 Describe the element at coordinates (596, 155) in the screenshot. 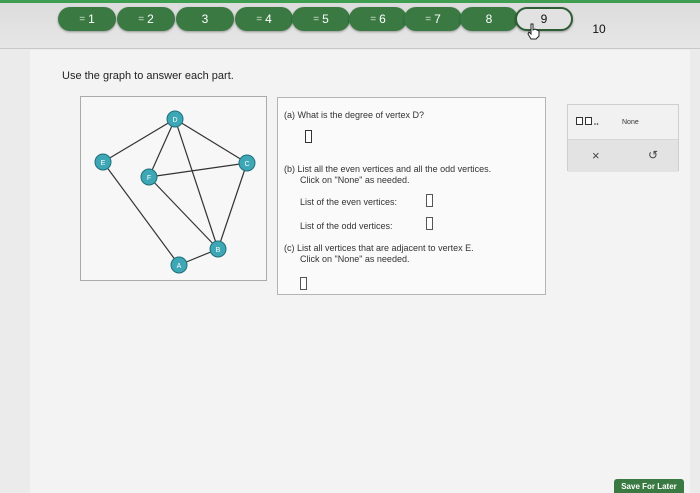

I see `clear-icon: ×` at that location.